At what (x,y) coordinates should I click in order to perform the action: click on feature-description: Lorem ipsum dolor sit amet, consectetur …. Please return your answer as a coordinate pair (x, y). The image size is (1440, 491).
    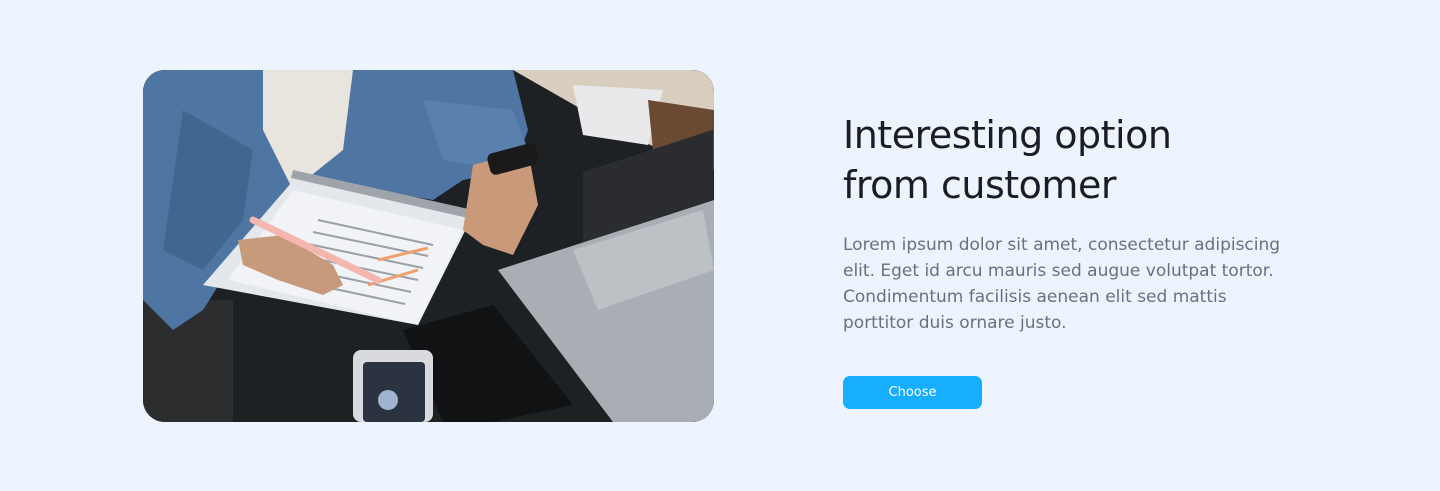
    Looking at the image, I should click on (1062, 284).